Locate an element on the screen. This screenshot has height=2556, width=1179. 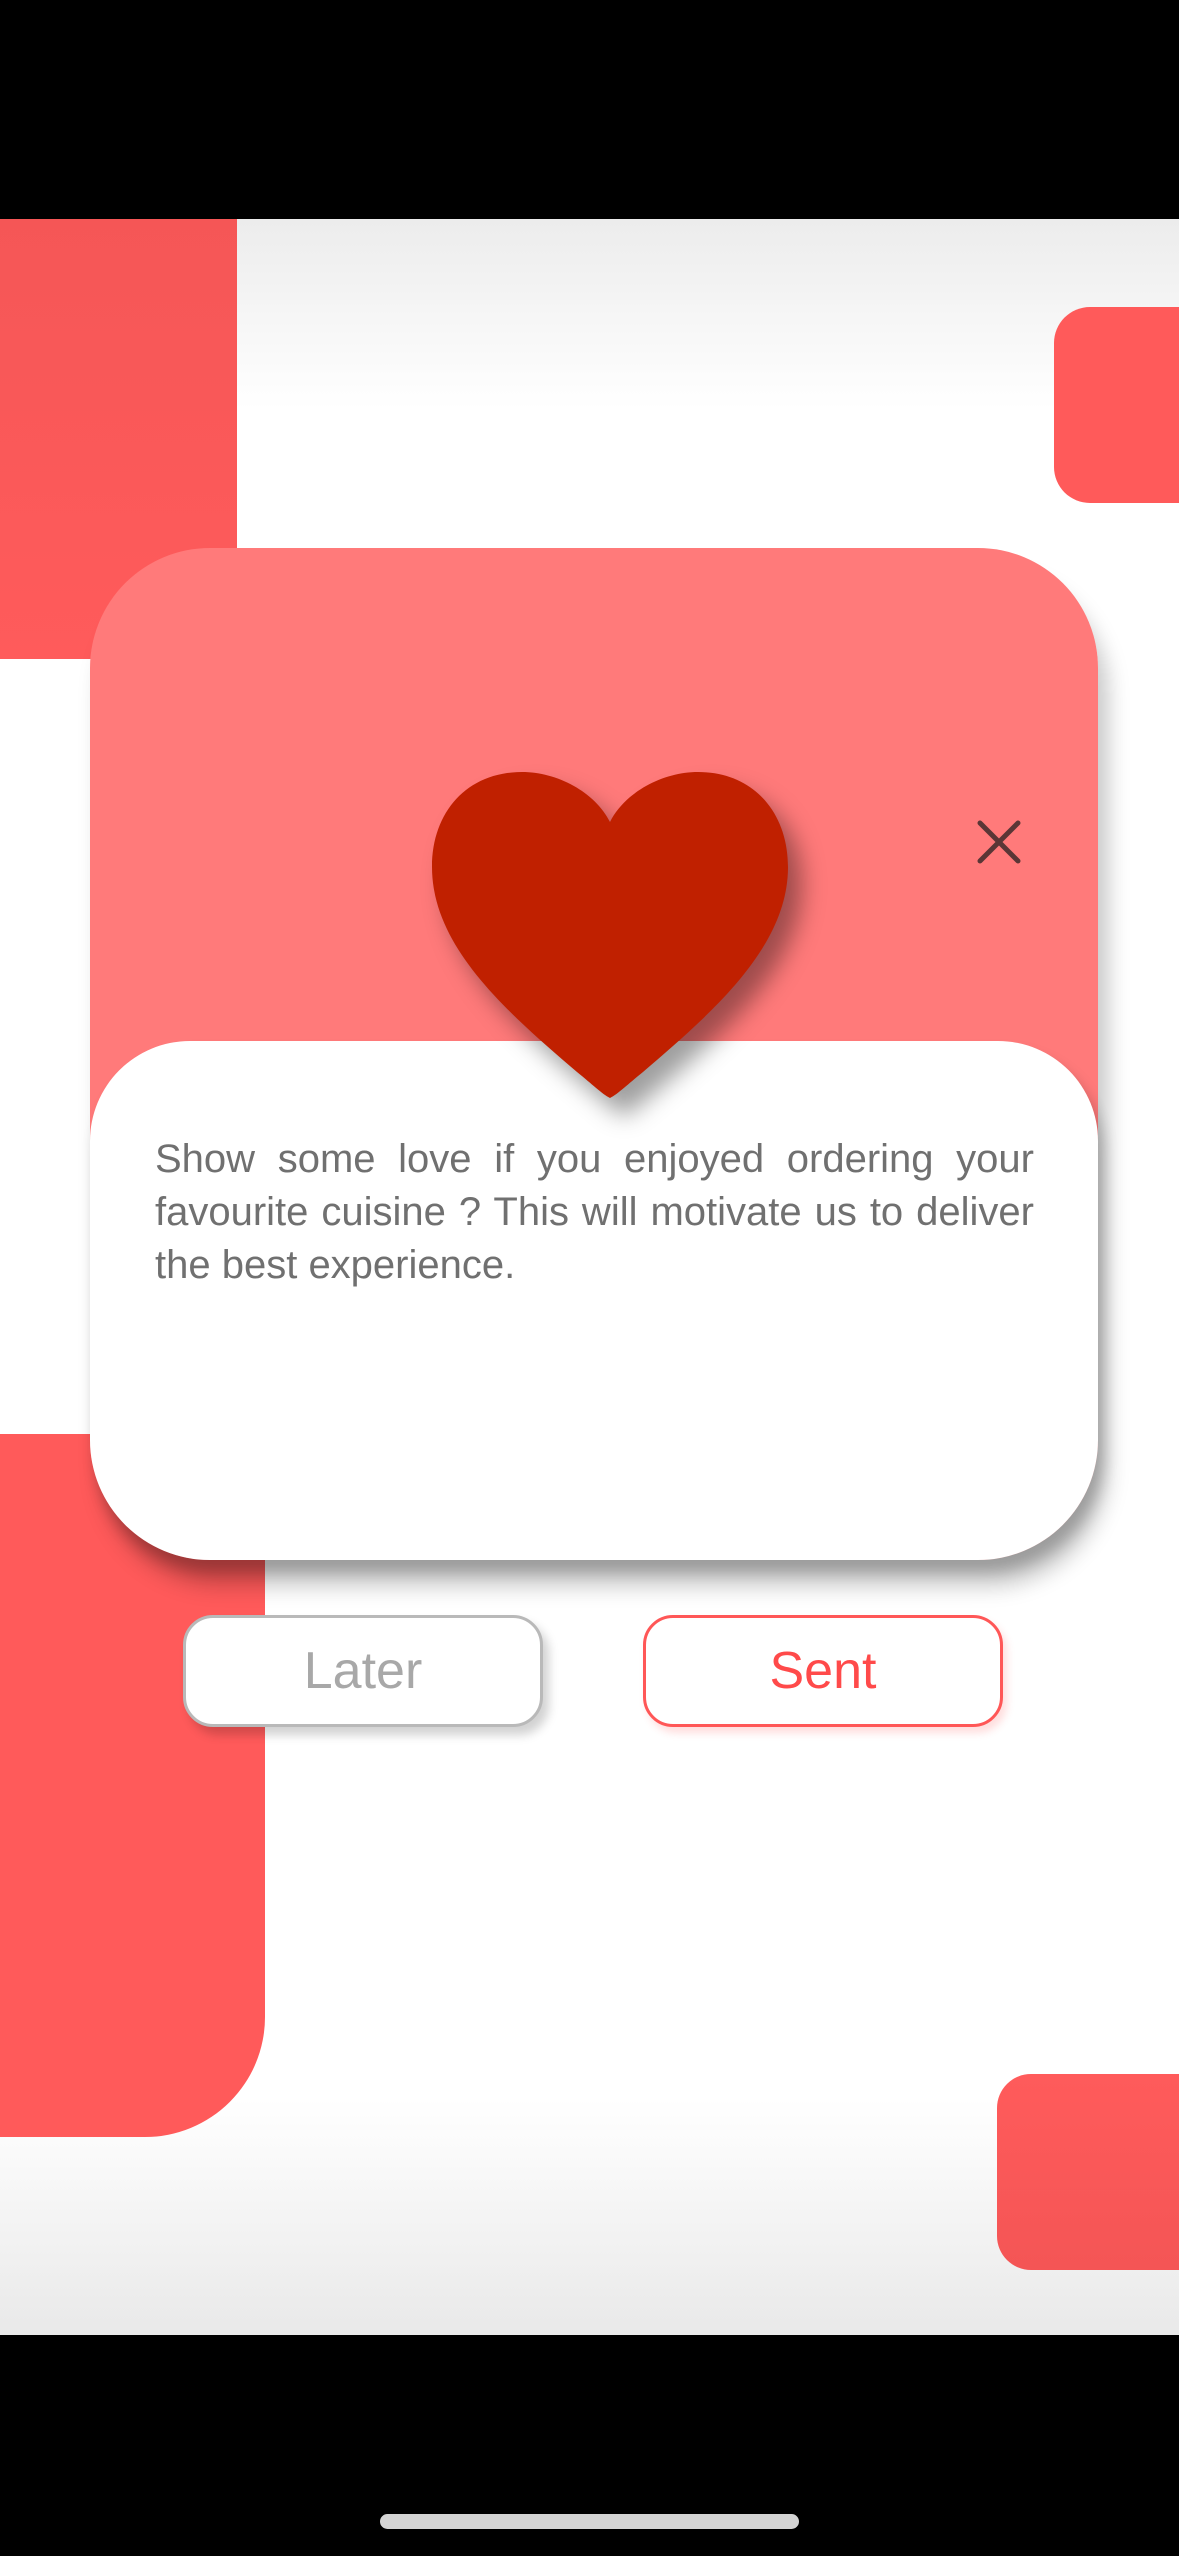
close-button is located at coordinates (999, 842).